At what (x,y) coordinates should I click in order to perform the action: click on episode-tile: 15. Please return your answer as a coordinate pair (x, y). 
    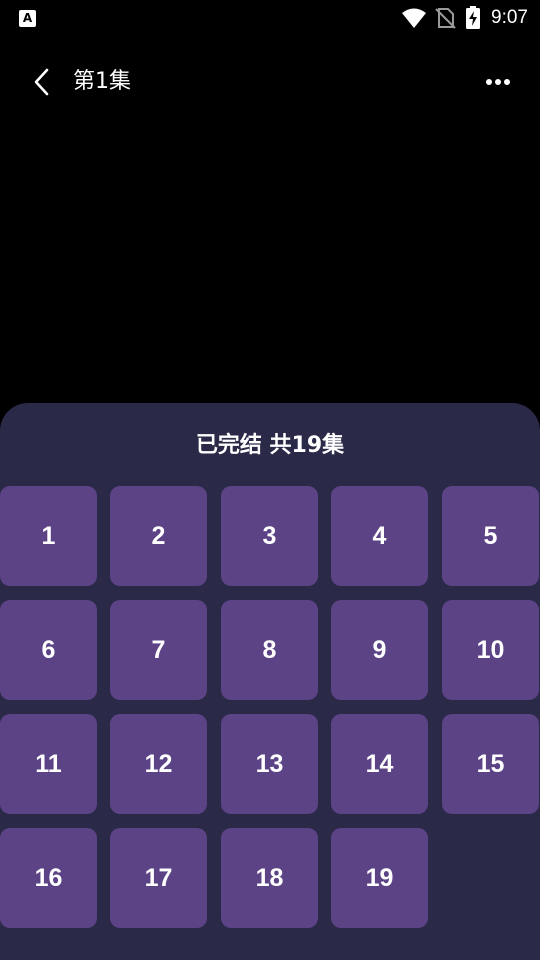
    Looking at the image, I should click on (490, 764).